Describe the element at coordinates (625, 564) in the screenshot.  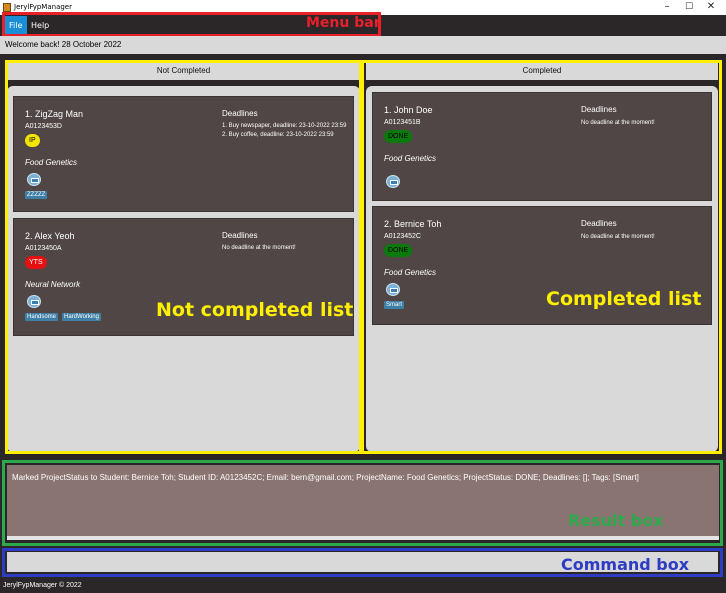
I see `command-box-annotation: Command box` at that location.